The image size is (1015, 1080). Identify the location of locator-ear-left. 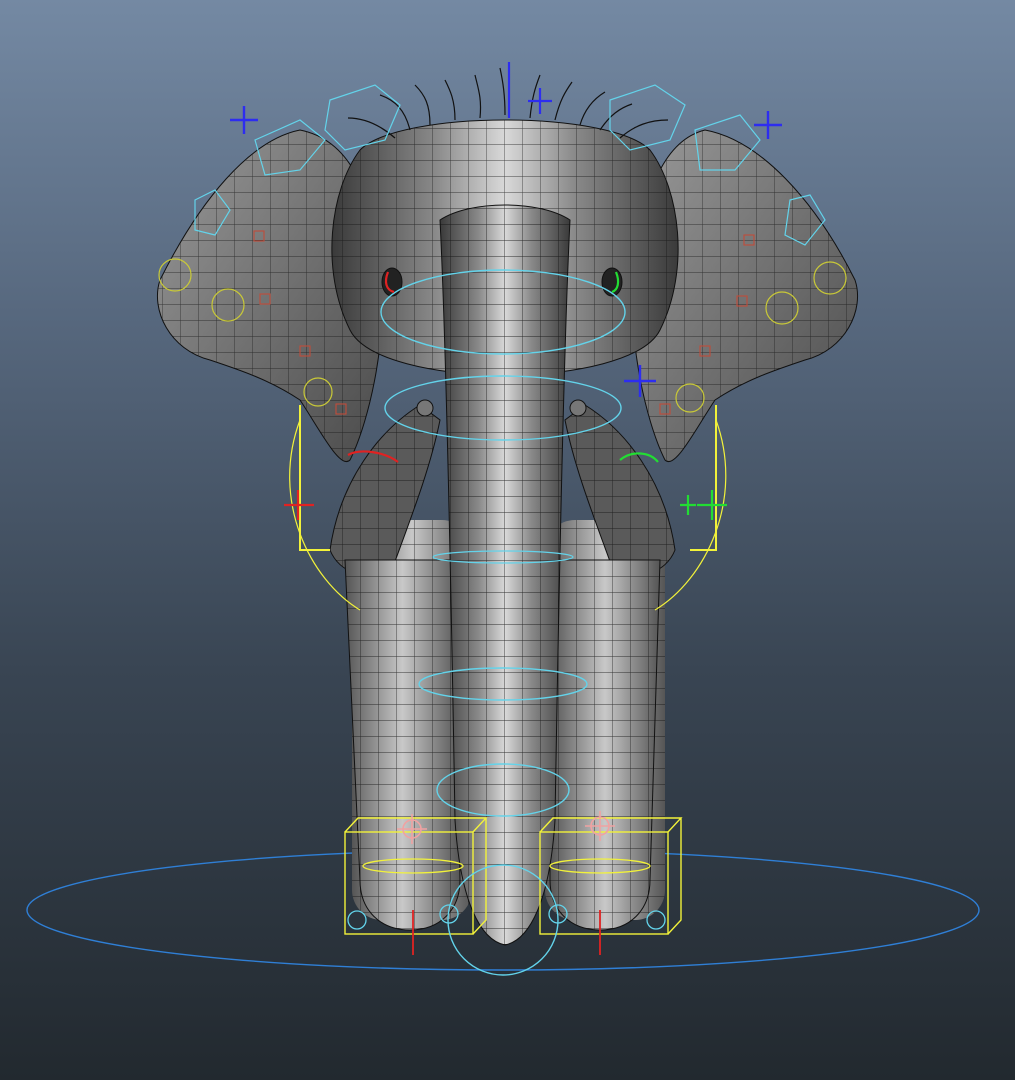
(244, 120).